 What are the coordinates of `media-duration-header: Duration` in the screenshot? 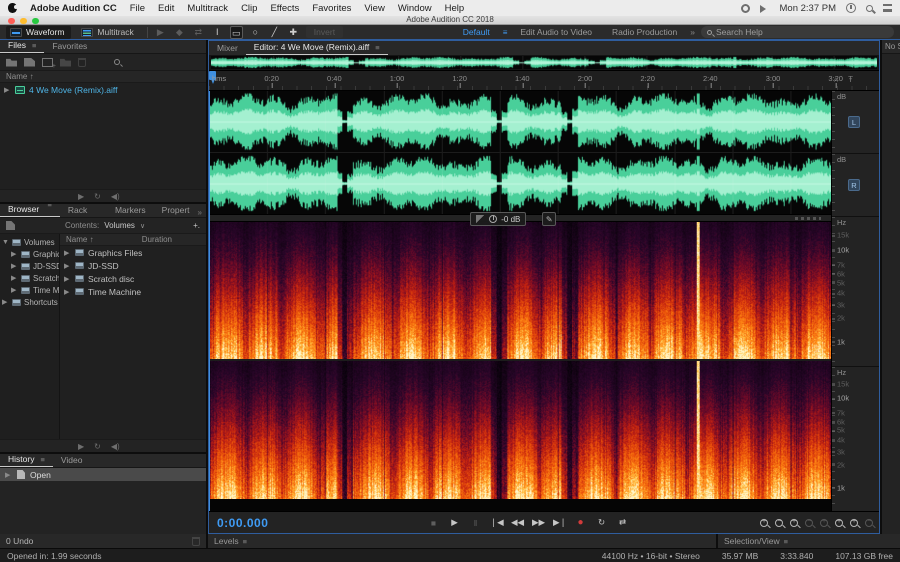 It's located at (171, 239).